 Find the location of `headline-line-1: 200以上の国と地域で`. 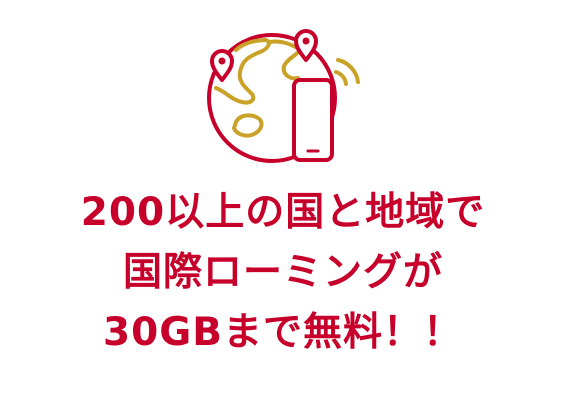

headline-line-1: 200以上の国と地域で is located at coordinates (283, 212).